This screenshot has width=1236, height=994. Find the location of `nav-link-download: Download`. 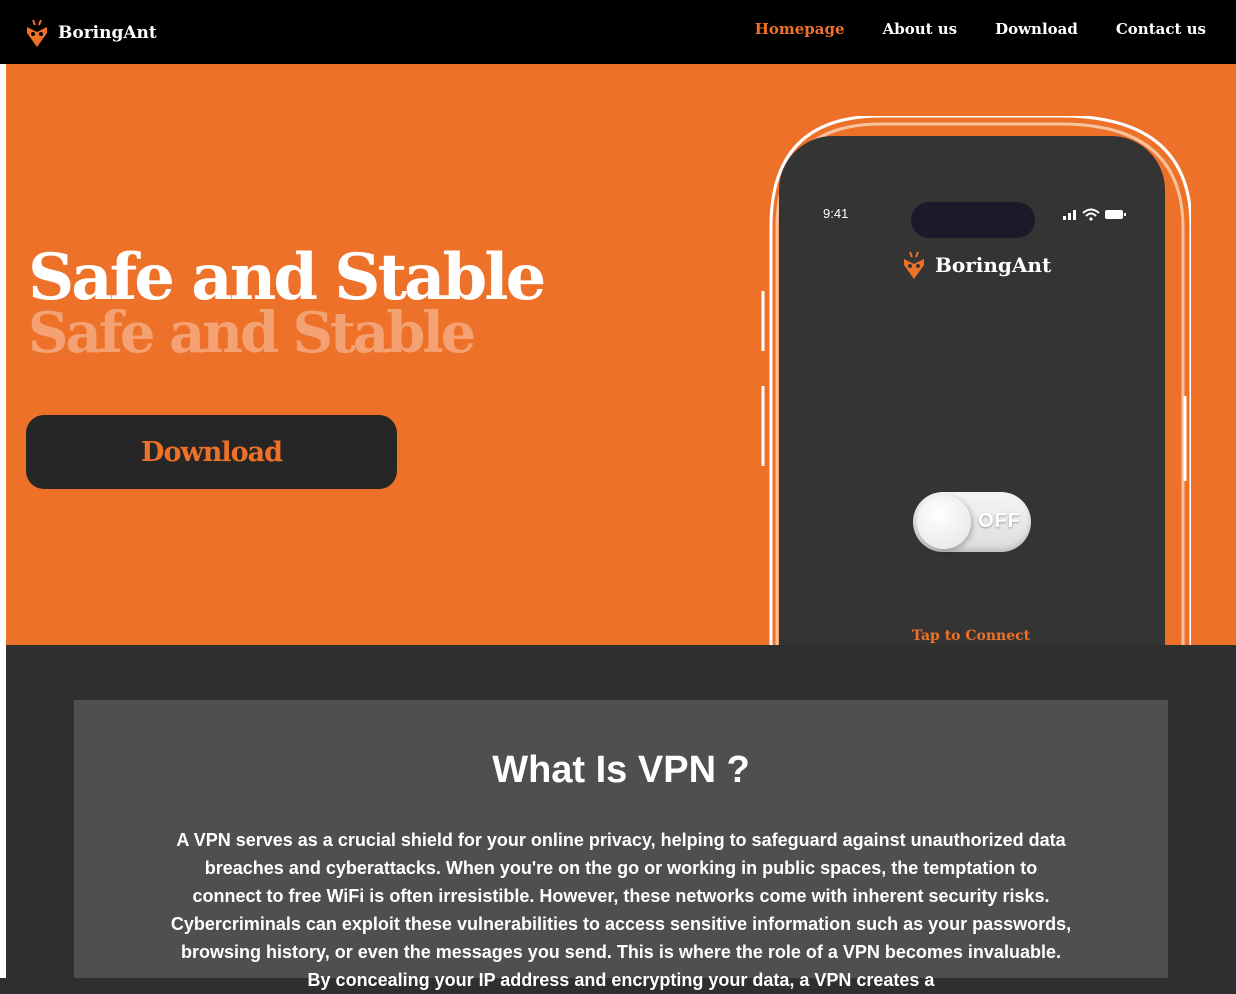

nav-link-download: Download is located at coordinates (1036, 29).